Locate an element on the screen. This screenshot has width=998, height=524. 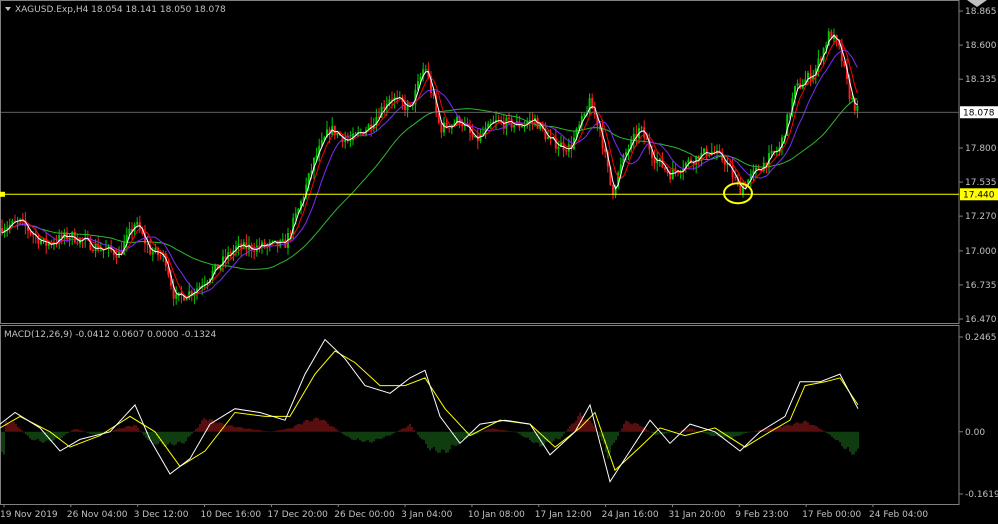
x-tick-label: 17 Dec 20:00 is located at coordinates (297, 515).